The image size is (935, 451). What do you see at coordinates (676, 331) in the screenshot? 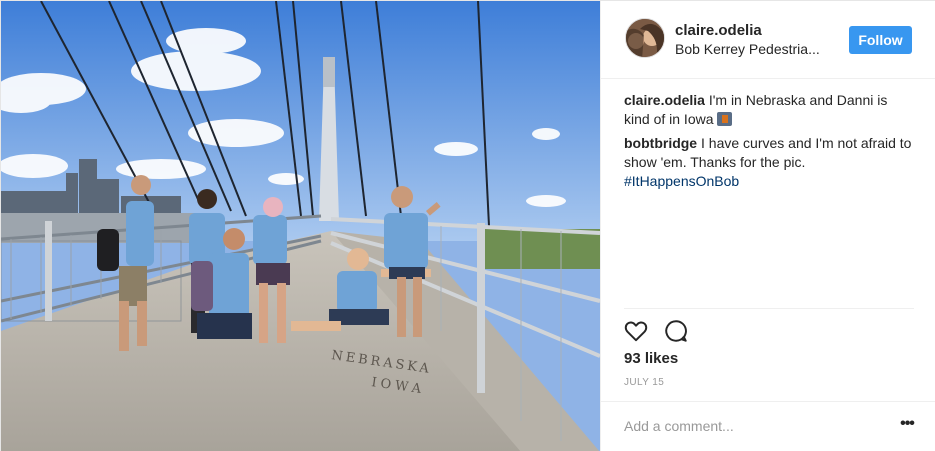
I see `comment-icon` at bounding box center [676, 331].